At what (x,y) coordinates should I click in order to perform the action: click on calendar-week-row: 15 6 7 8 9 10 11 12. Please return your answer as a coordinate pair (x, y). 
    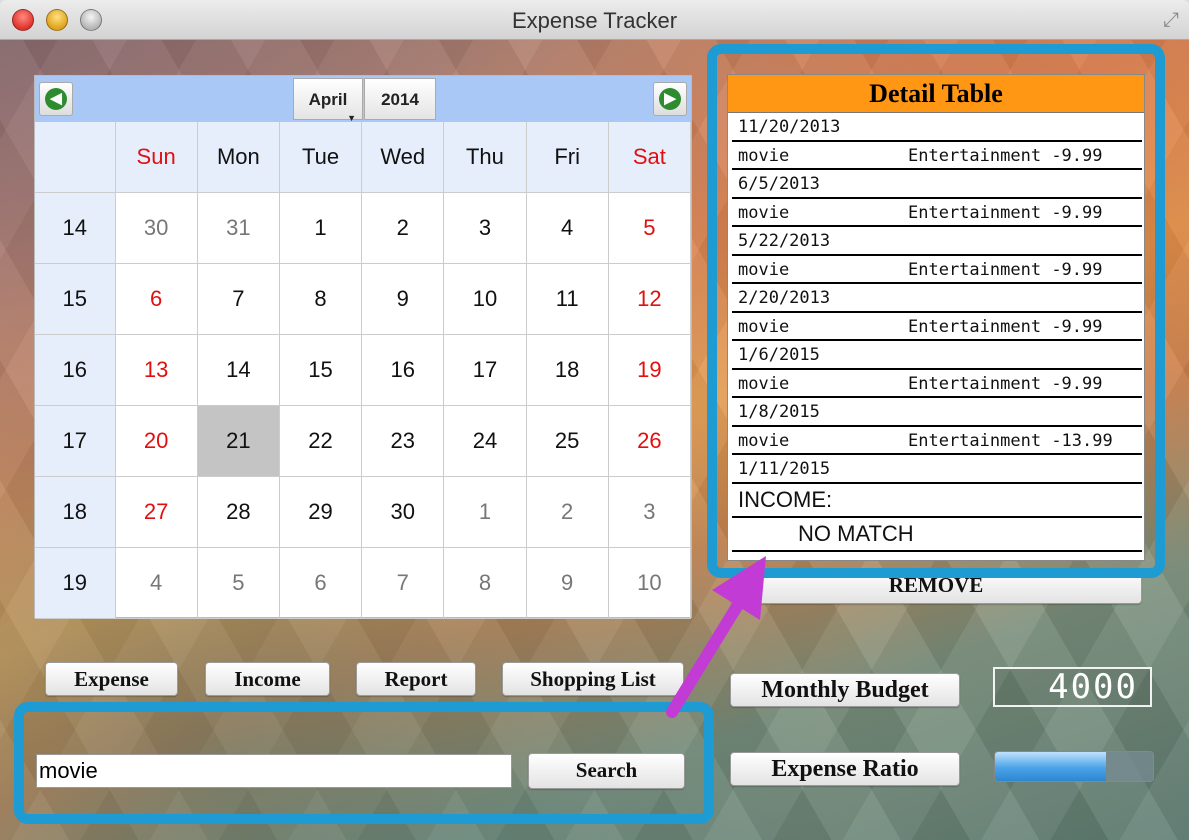
    Looking at the image, I should click on (363, 299).